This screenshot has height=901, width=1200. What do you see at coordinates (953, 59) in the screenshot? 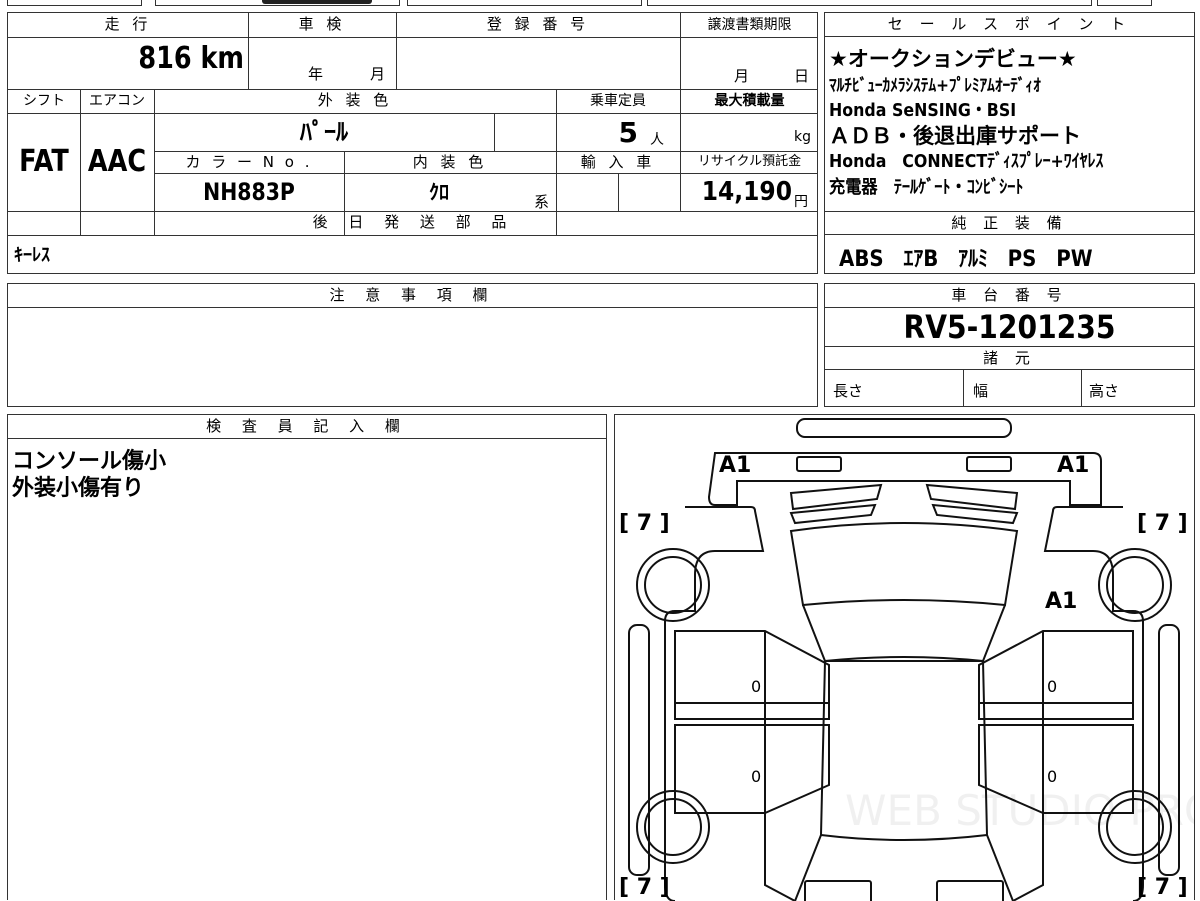
I see `sales-line-1: ★オークションデビュー★` at bounding box center [953, 59].